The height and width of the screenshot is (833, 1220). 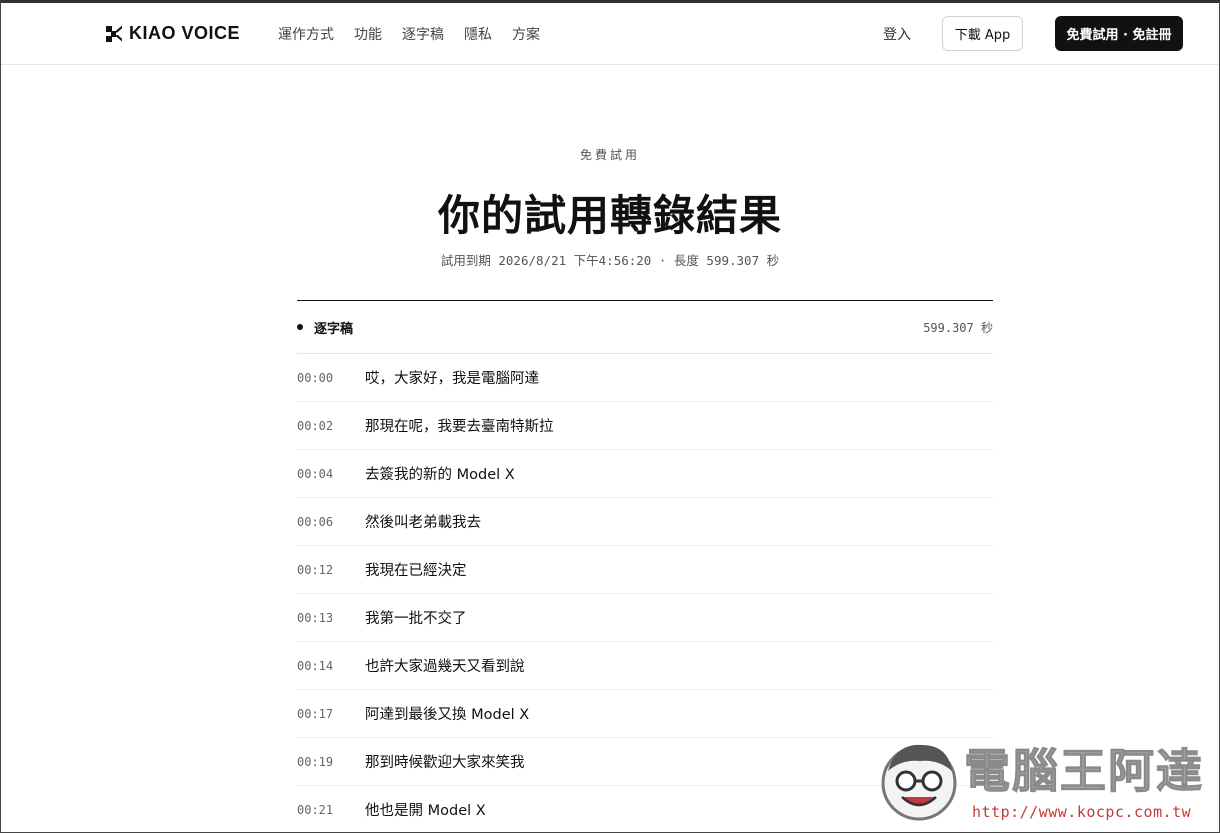 I want to click on nav-how-it-works: 運作方式, so click(x=306, y=34).